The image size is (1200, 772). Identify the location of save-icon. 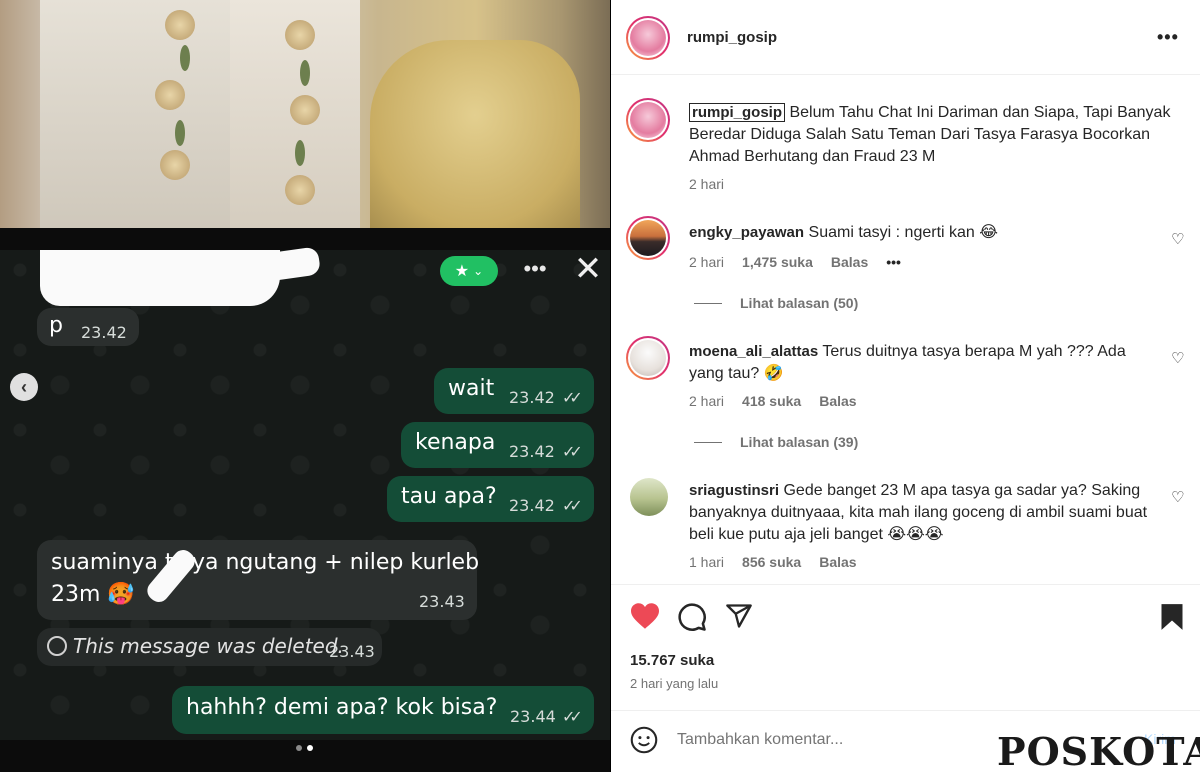
(1172, 617).